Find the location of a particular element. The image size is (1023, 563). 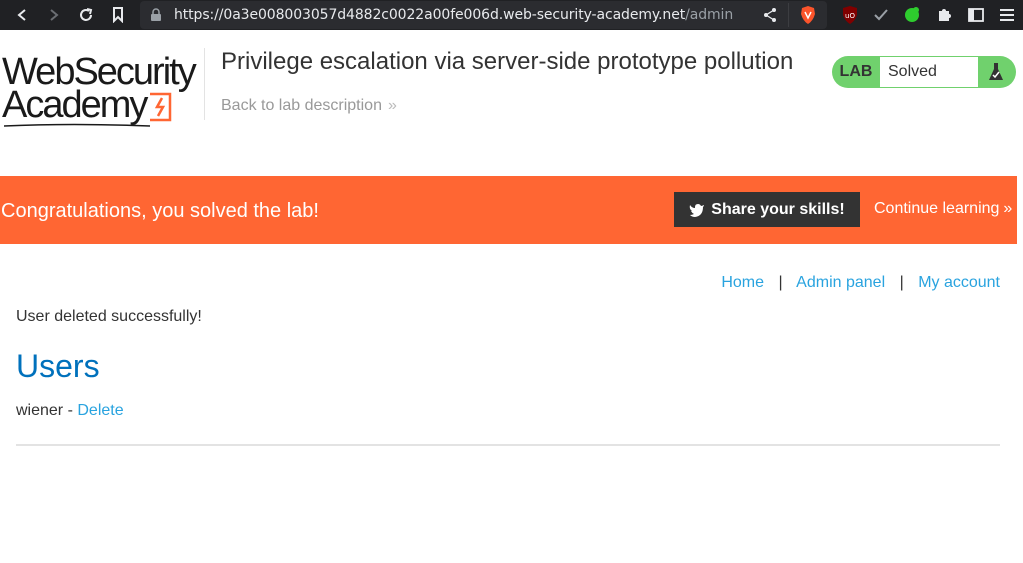

menu-icon is located at coordinates (1007, 15).